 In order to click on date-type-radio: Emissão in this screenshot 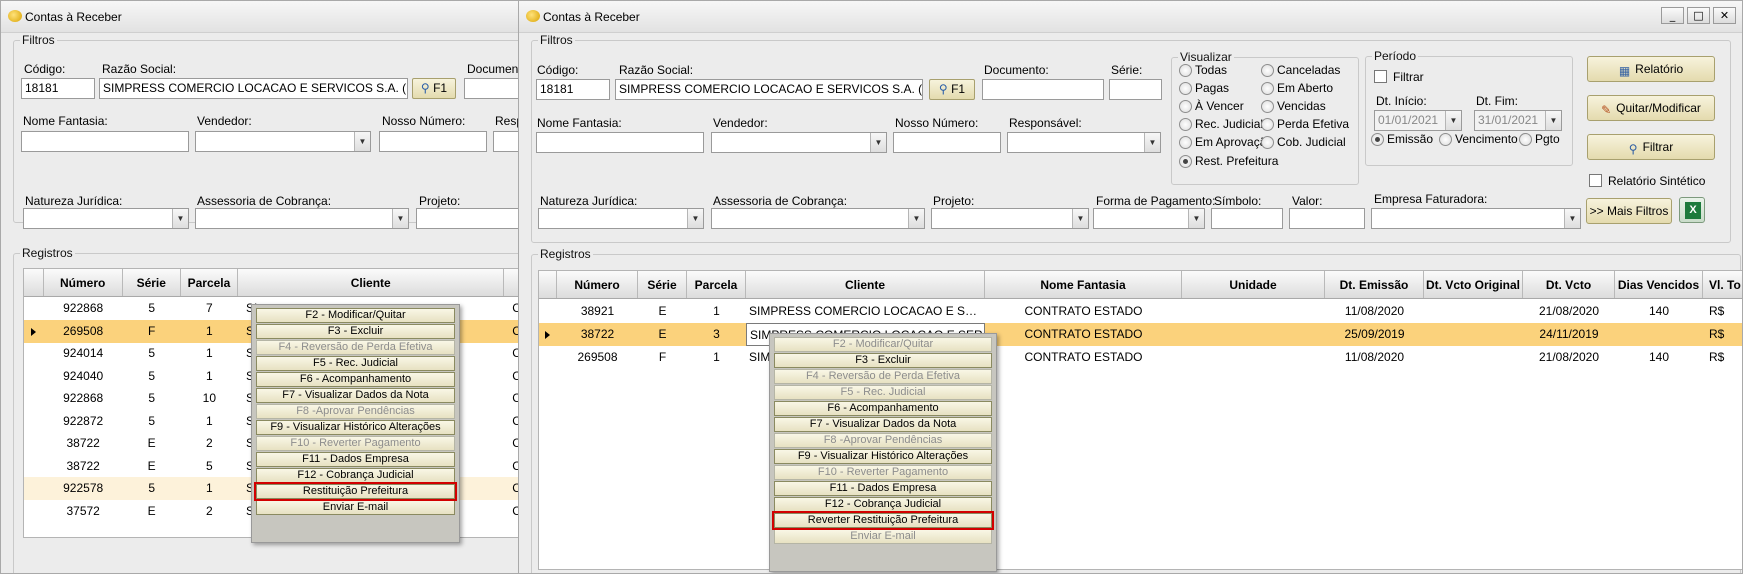, I will do `click(1402, 139)`.